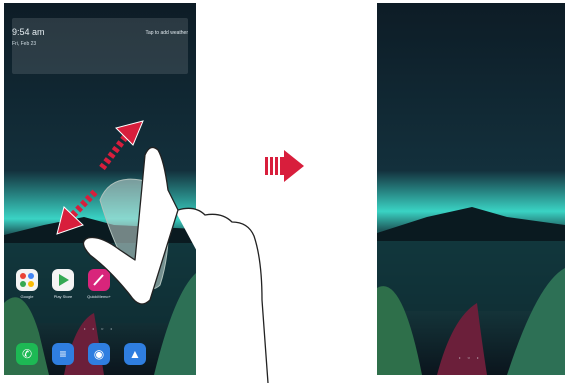  Describe the element at coordinates (121, 145) in the screenshot. I see `spread-arrow-up-icon` at that location.